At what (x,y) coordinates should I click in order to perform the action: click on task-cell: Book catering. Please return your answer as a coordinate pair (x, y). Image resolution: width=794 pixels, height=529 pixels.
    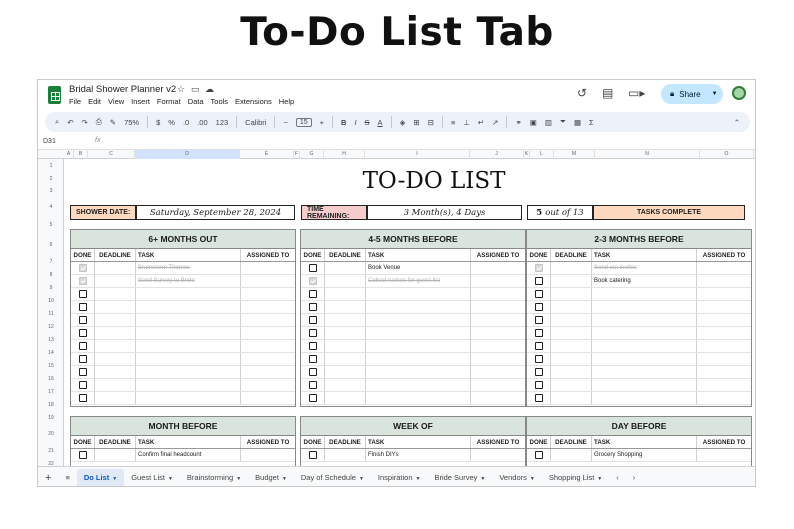
    Looking at the image, I should click on (644, 281).